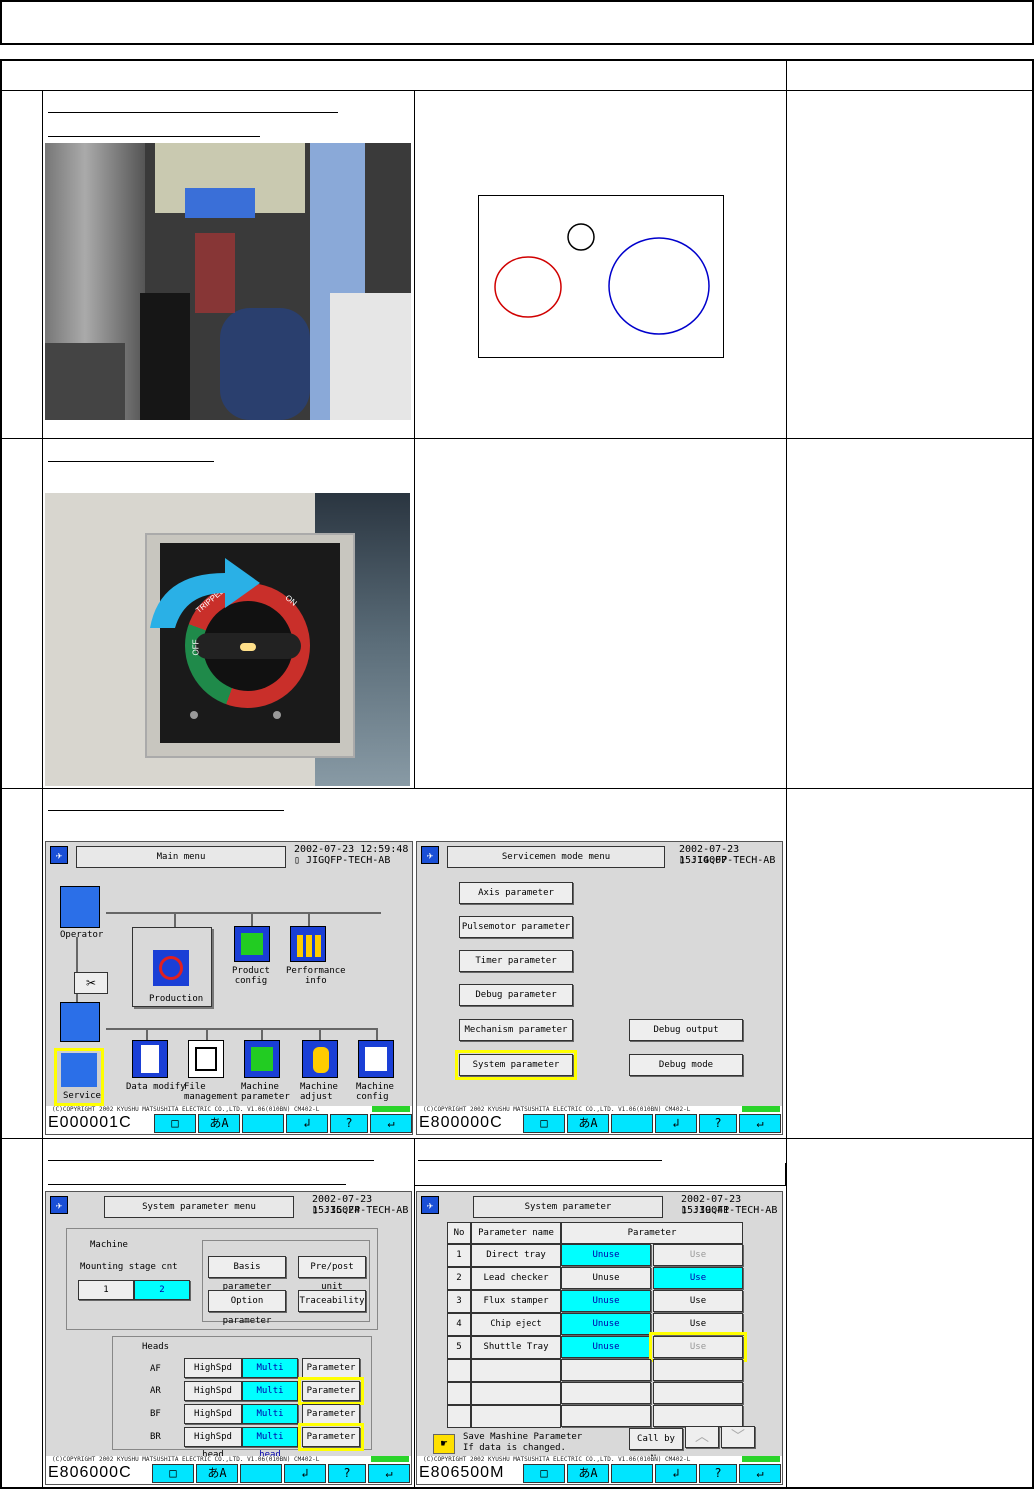 The image size is (1034, 1489). I want to click on row-2-unuse: Unuse, so click(606, 1278).